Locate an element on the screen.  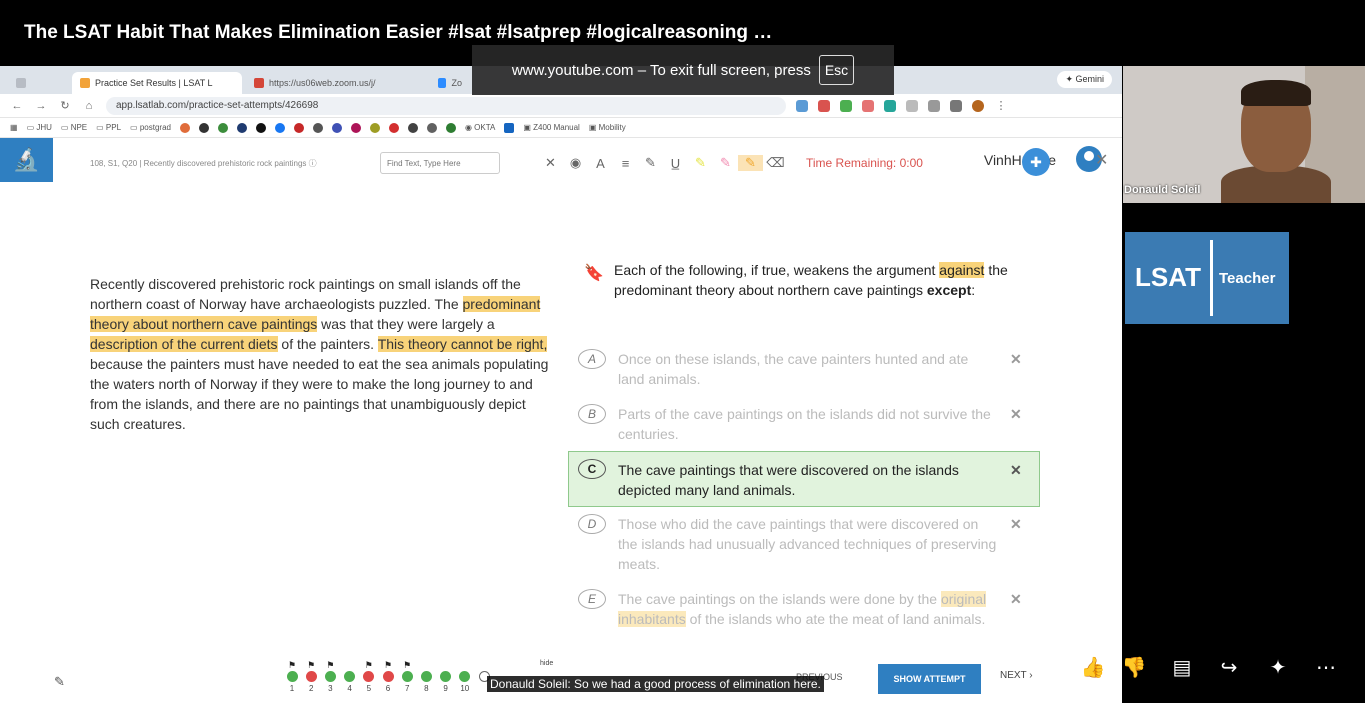
lsatlab-logo: 🔬 is located at coordinates (26, 160).